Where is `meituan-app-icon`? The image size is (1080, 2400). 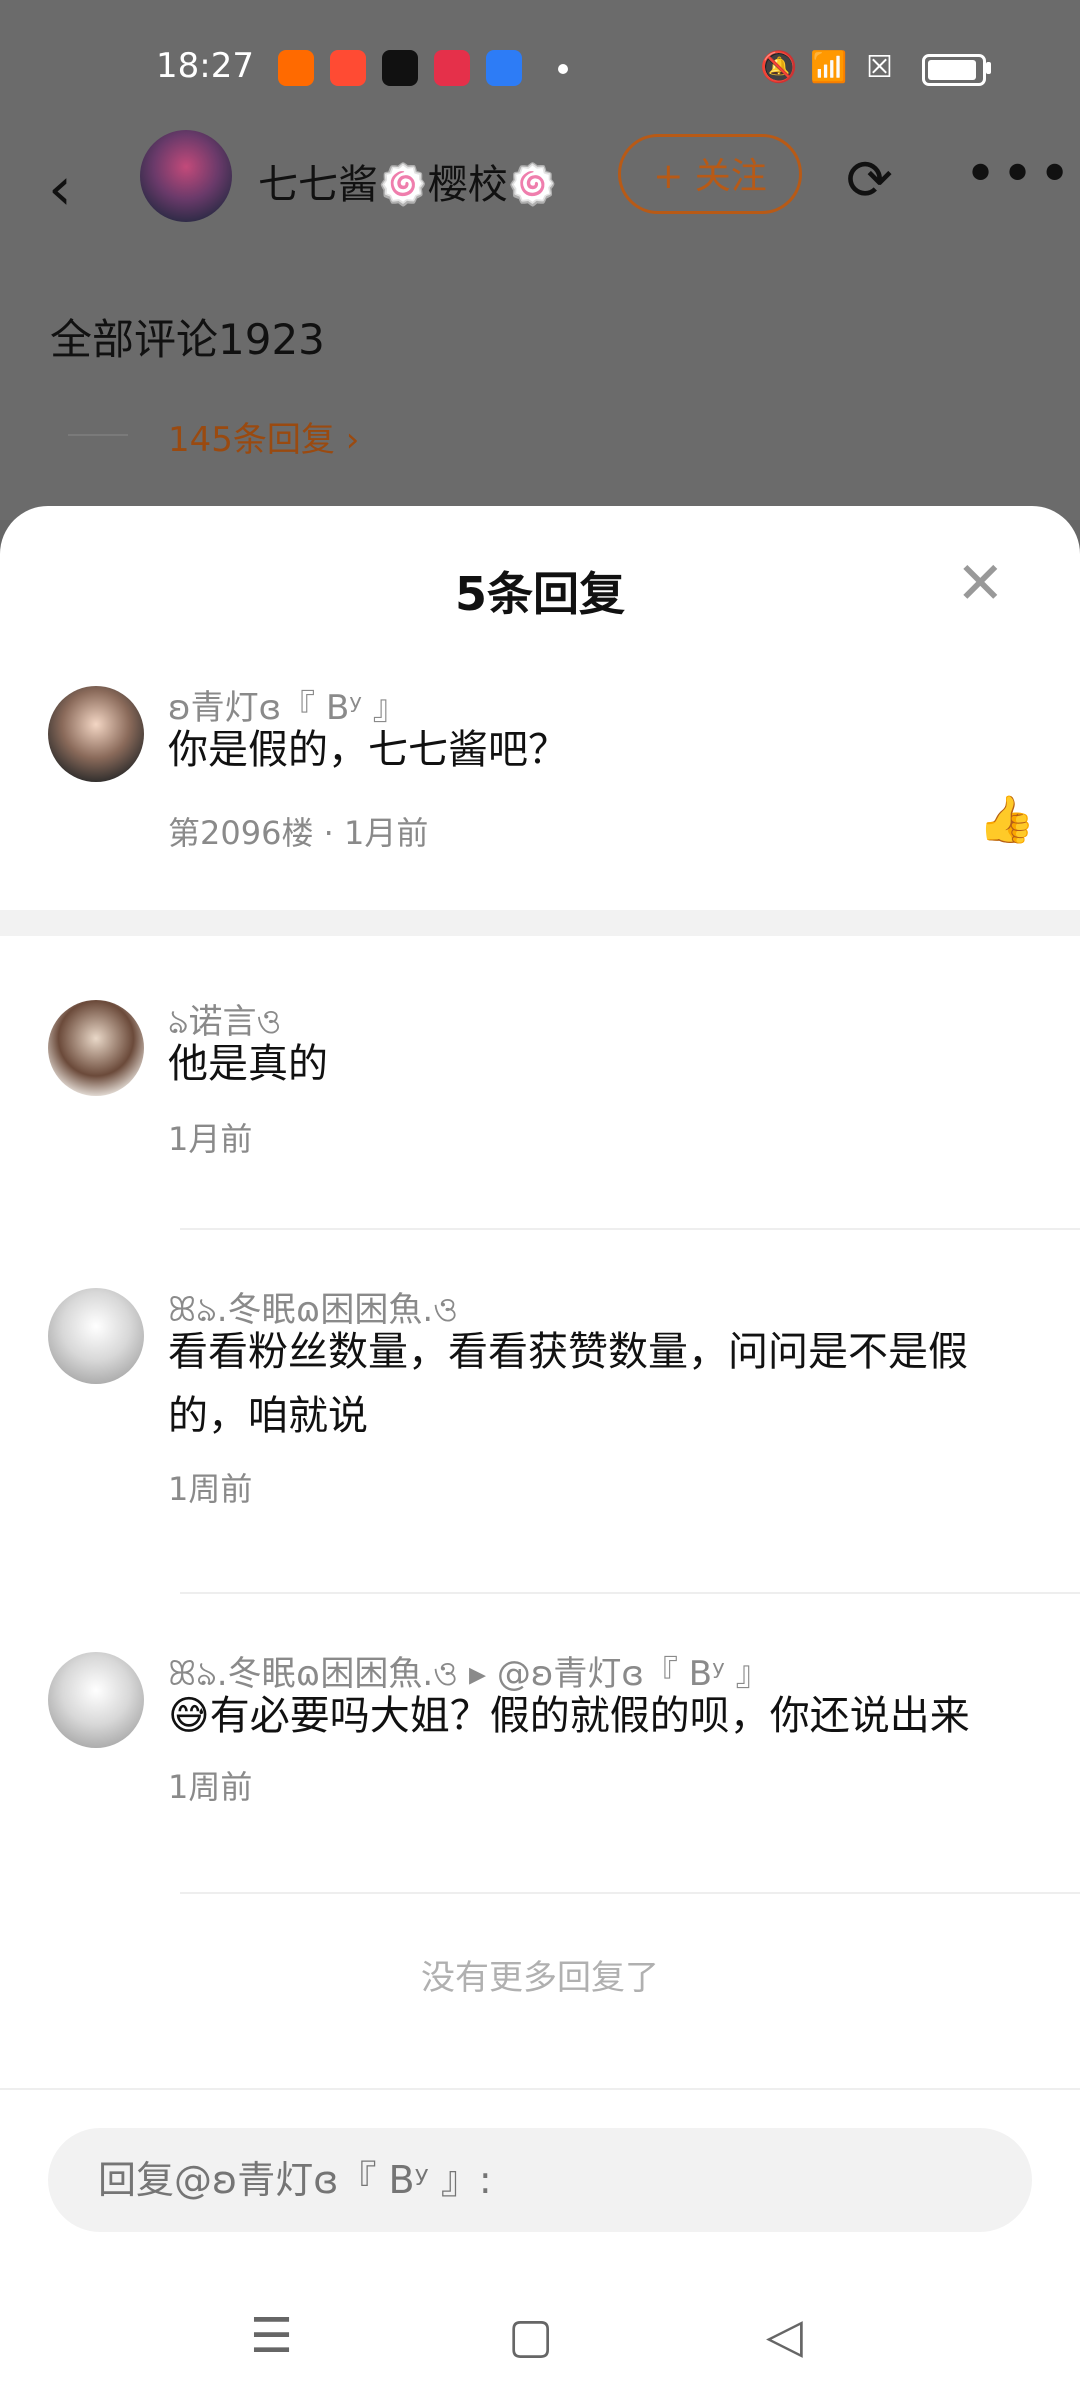
meituan-app-icon is located at coordinates (348, 68).